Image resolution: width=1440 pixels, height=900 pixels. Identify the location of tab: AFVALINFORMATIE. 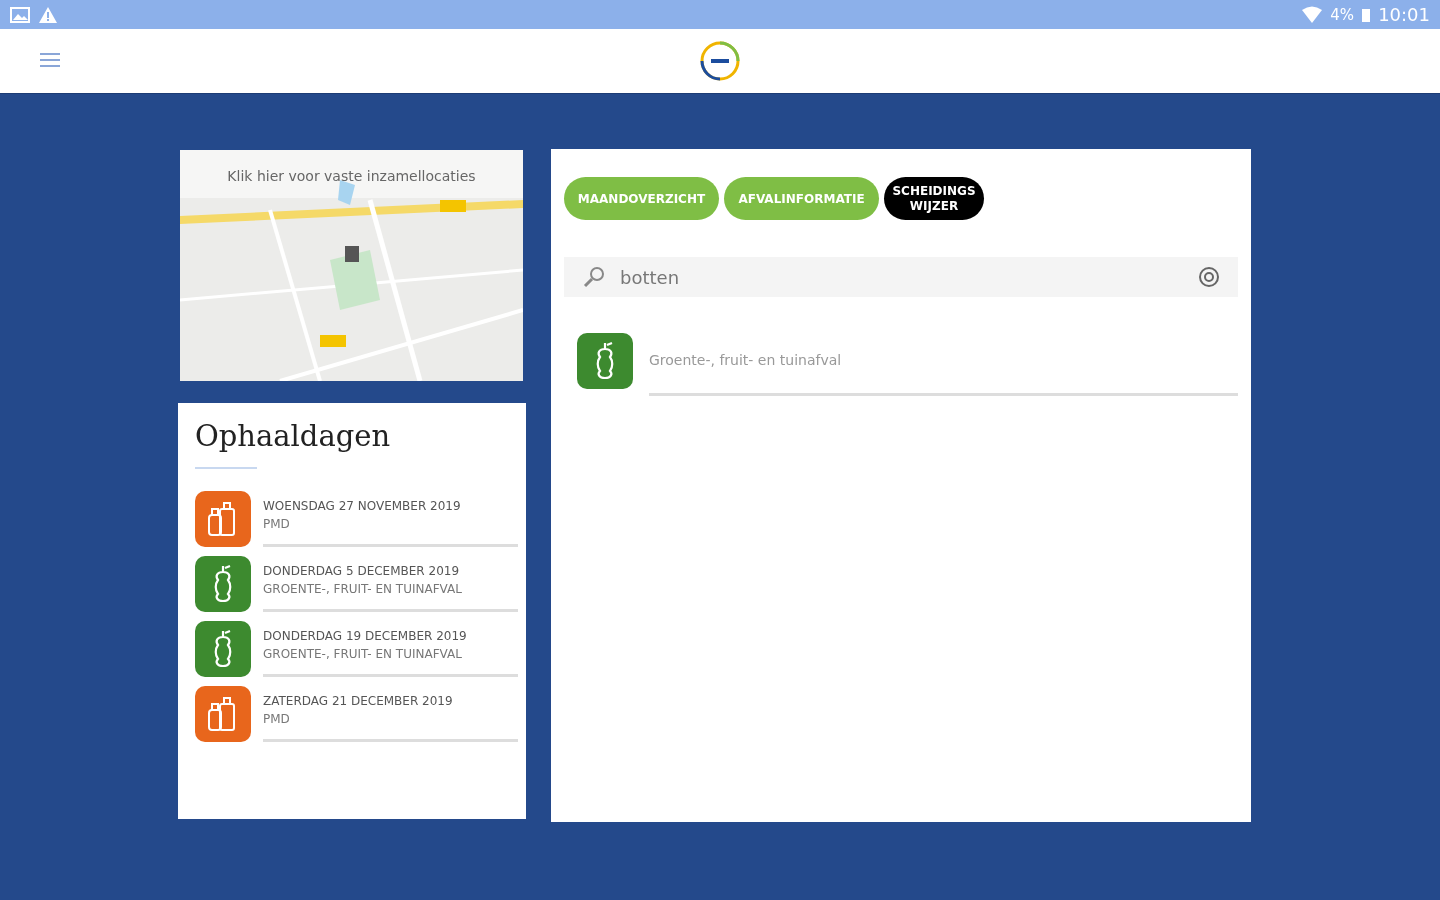
(801, 198).